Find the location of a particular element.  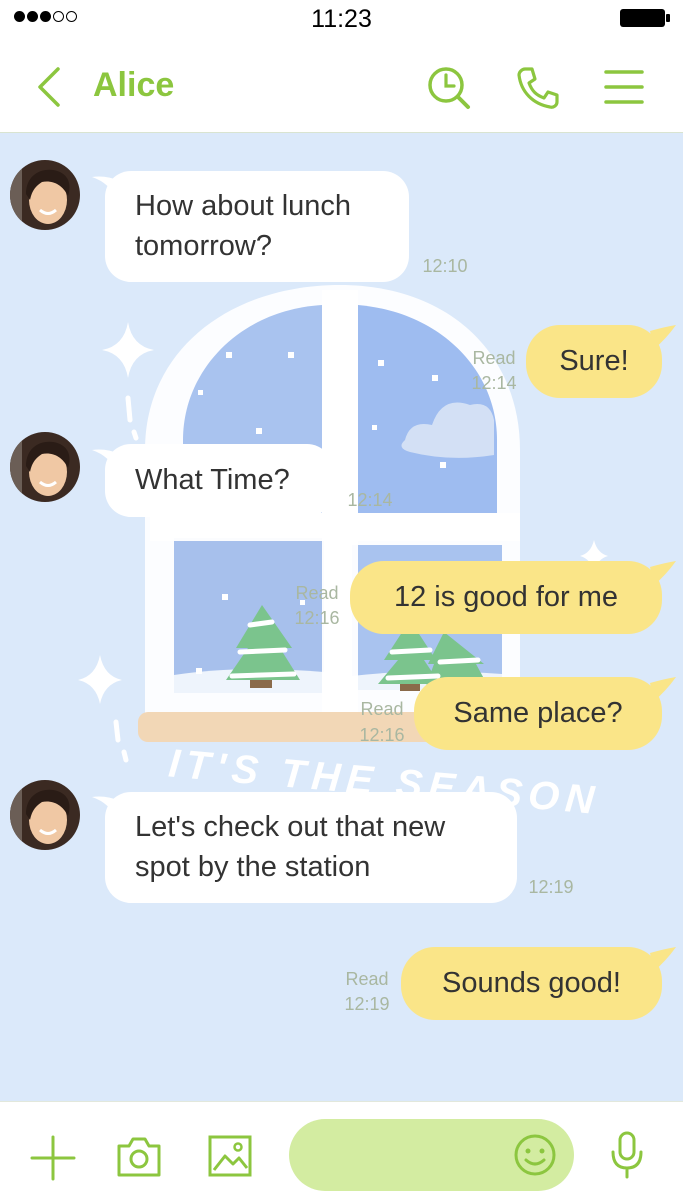

message-bubble-outgoing: Sounds good! is located at coordinates (531, 983).